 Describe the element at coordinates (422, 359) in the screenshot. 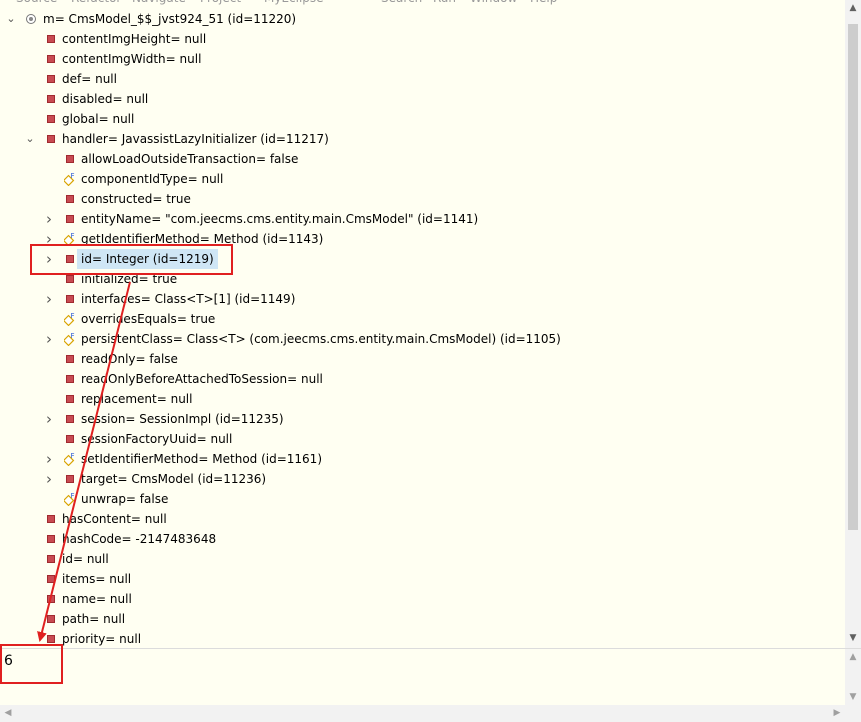

I see `tree-row: readOnly= false` at that location.